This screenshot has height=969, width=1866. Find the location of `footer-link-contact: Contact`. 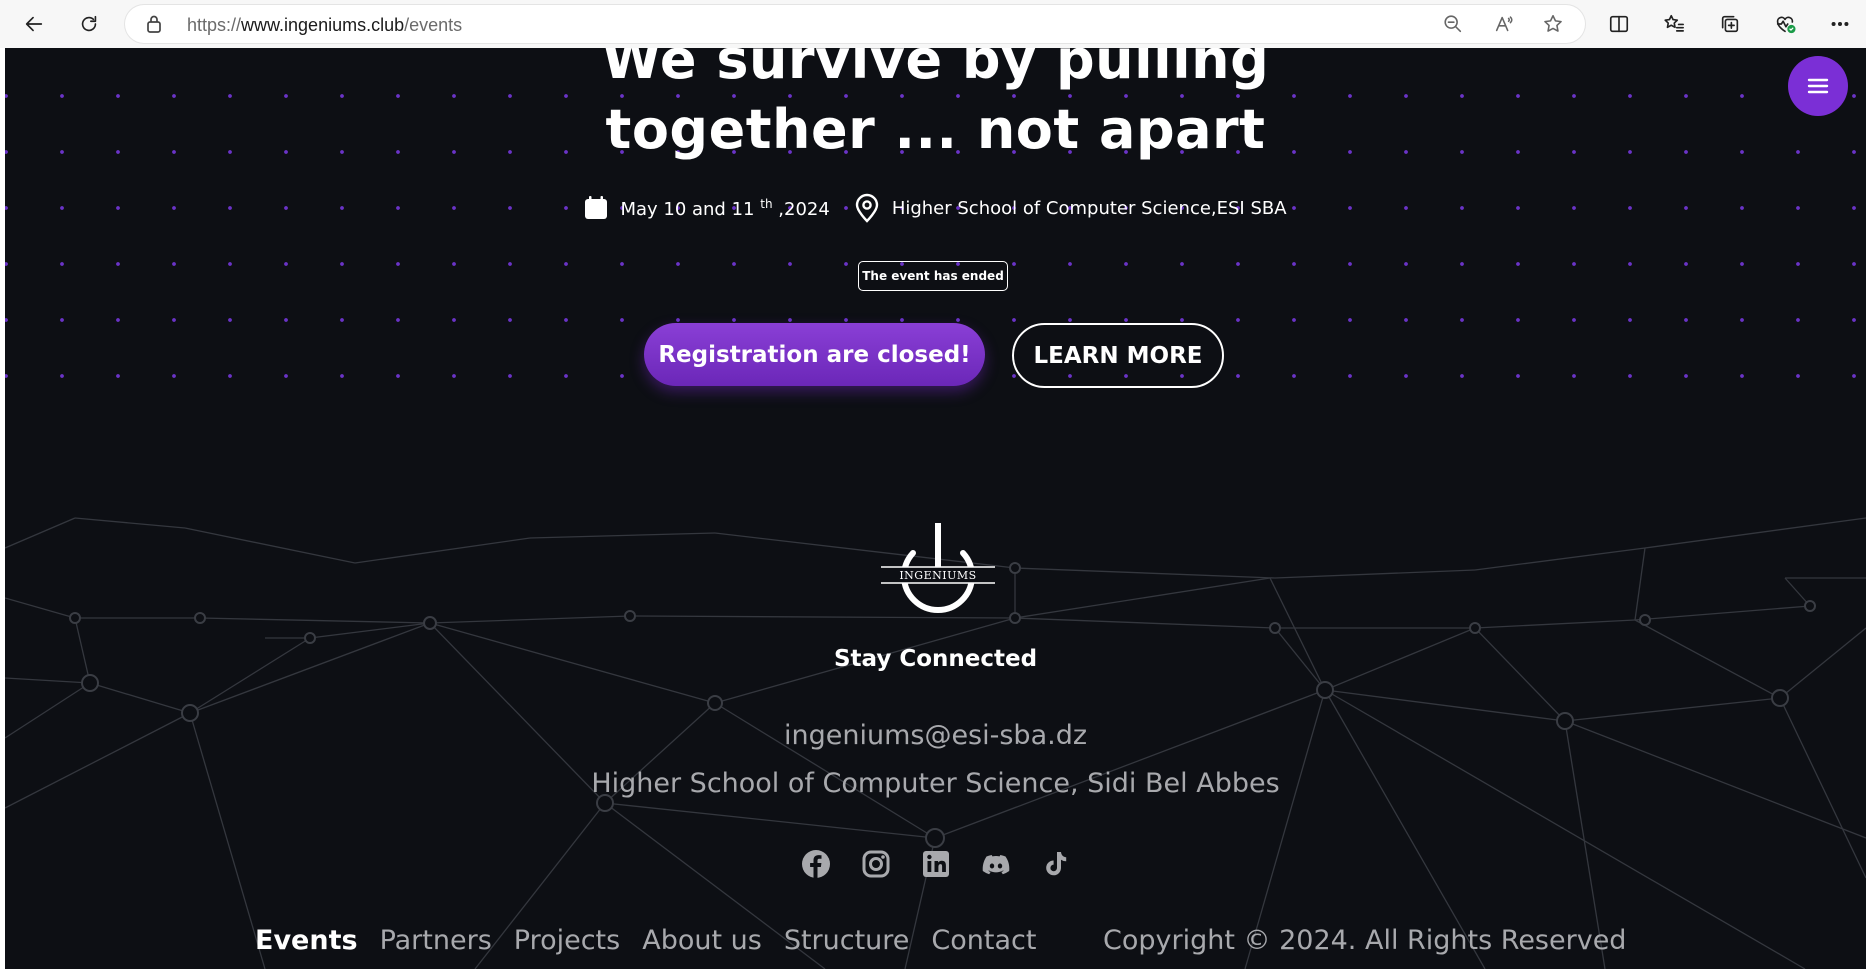

footer-link-contact: Contact is located at coordinates (983, 940).